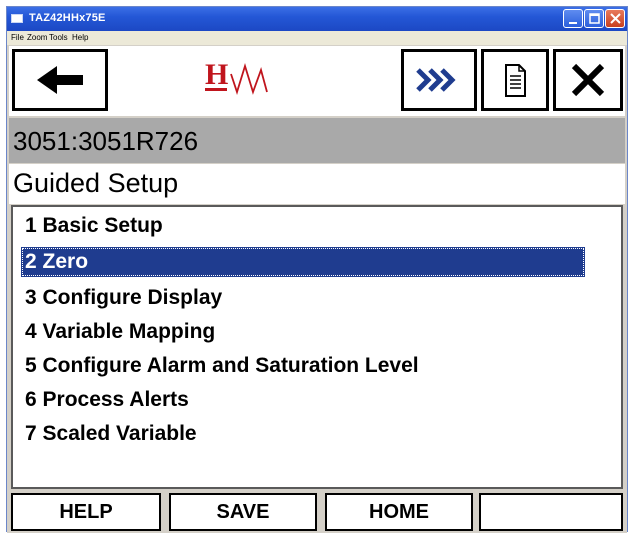 The image size is (633, 536). Describe the element at coordinates (317, 81) in the screenshot. I see `toolbar: H` at that location.